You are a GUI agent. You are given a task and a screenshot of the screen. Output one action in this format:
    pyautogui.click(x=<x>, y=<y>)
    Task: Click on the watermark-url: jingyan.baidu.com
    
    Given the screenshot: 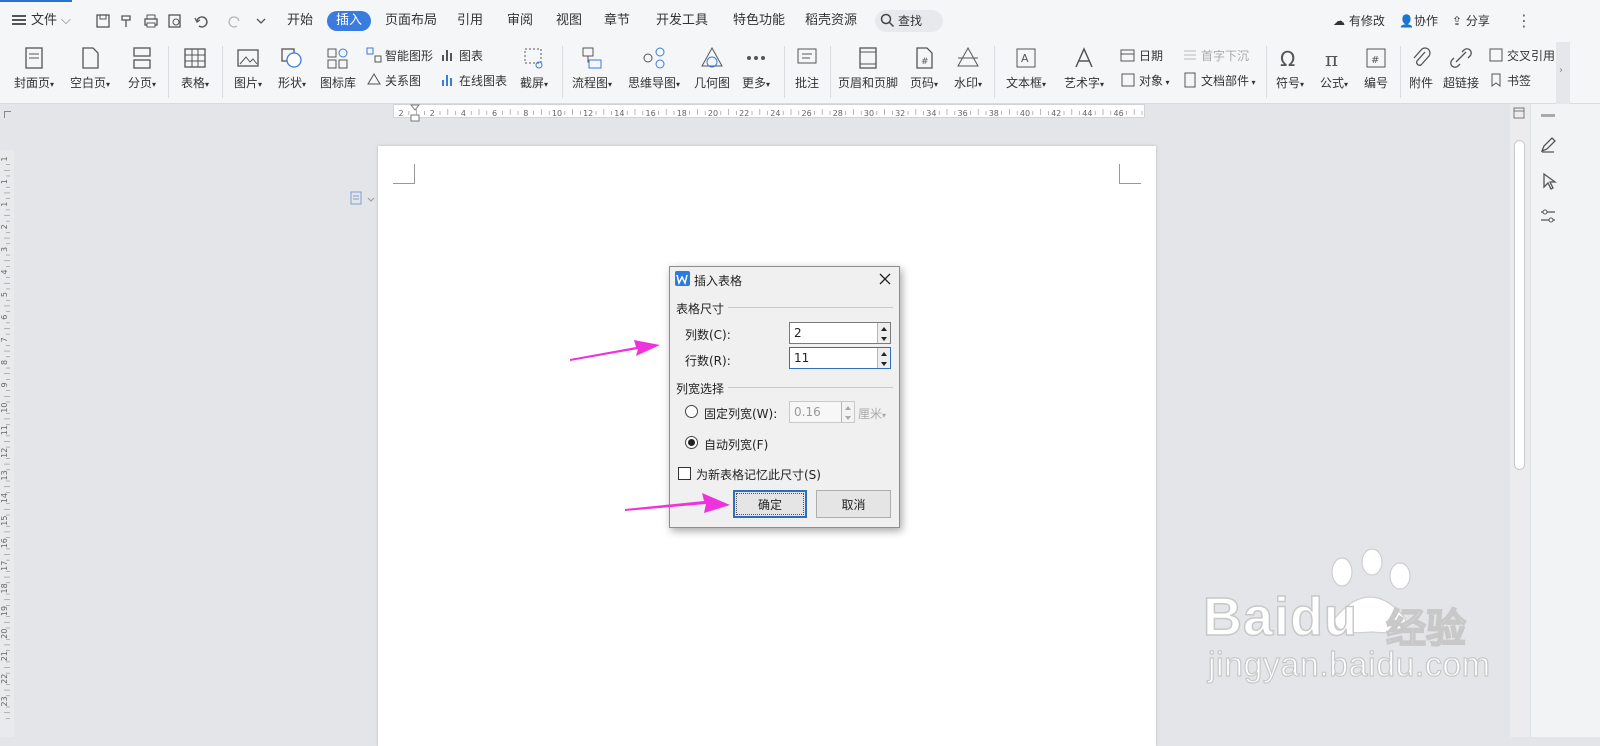 What is the action you would take?
    pyautogui.click(x=1349, y=664)
    